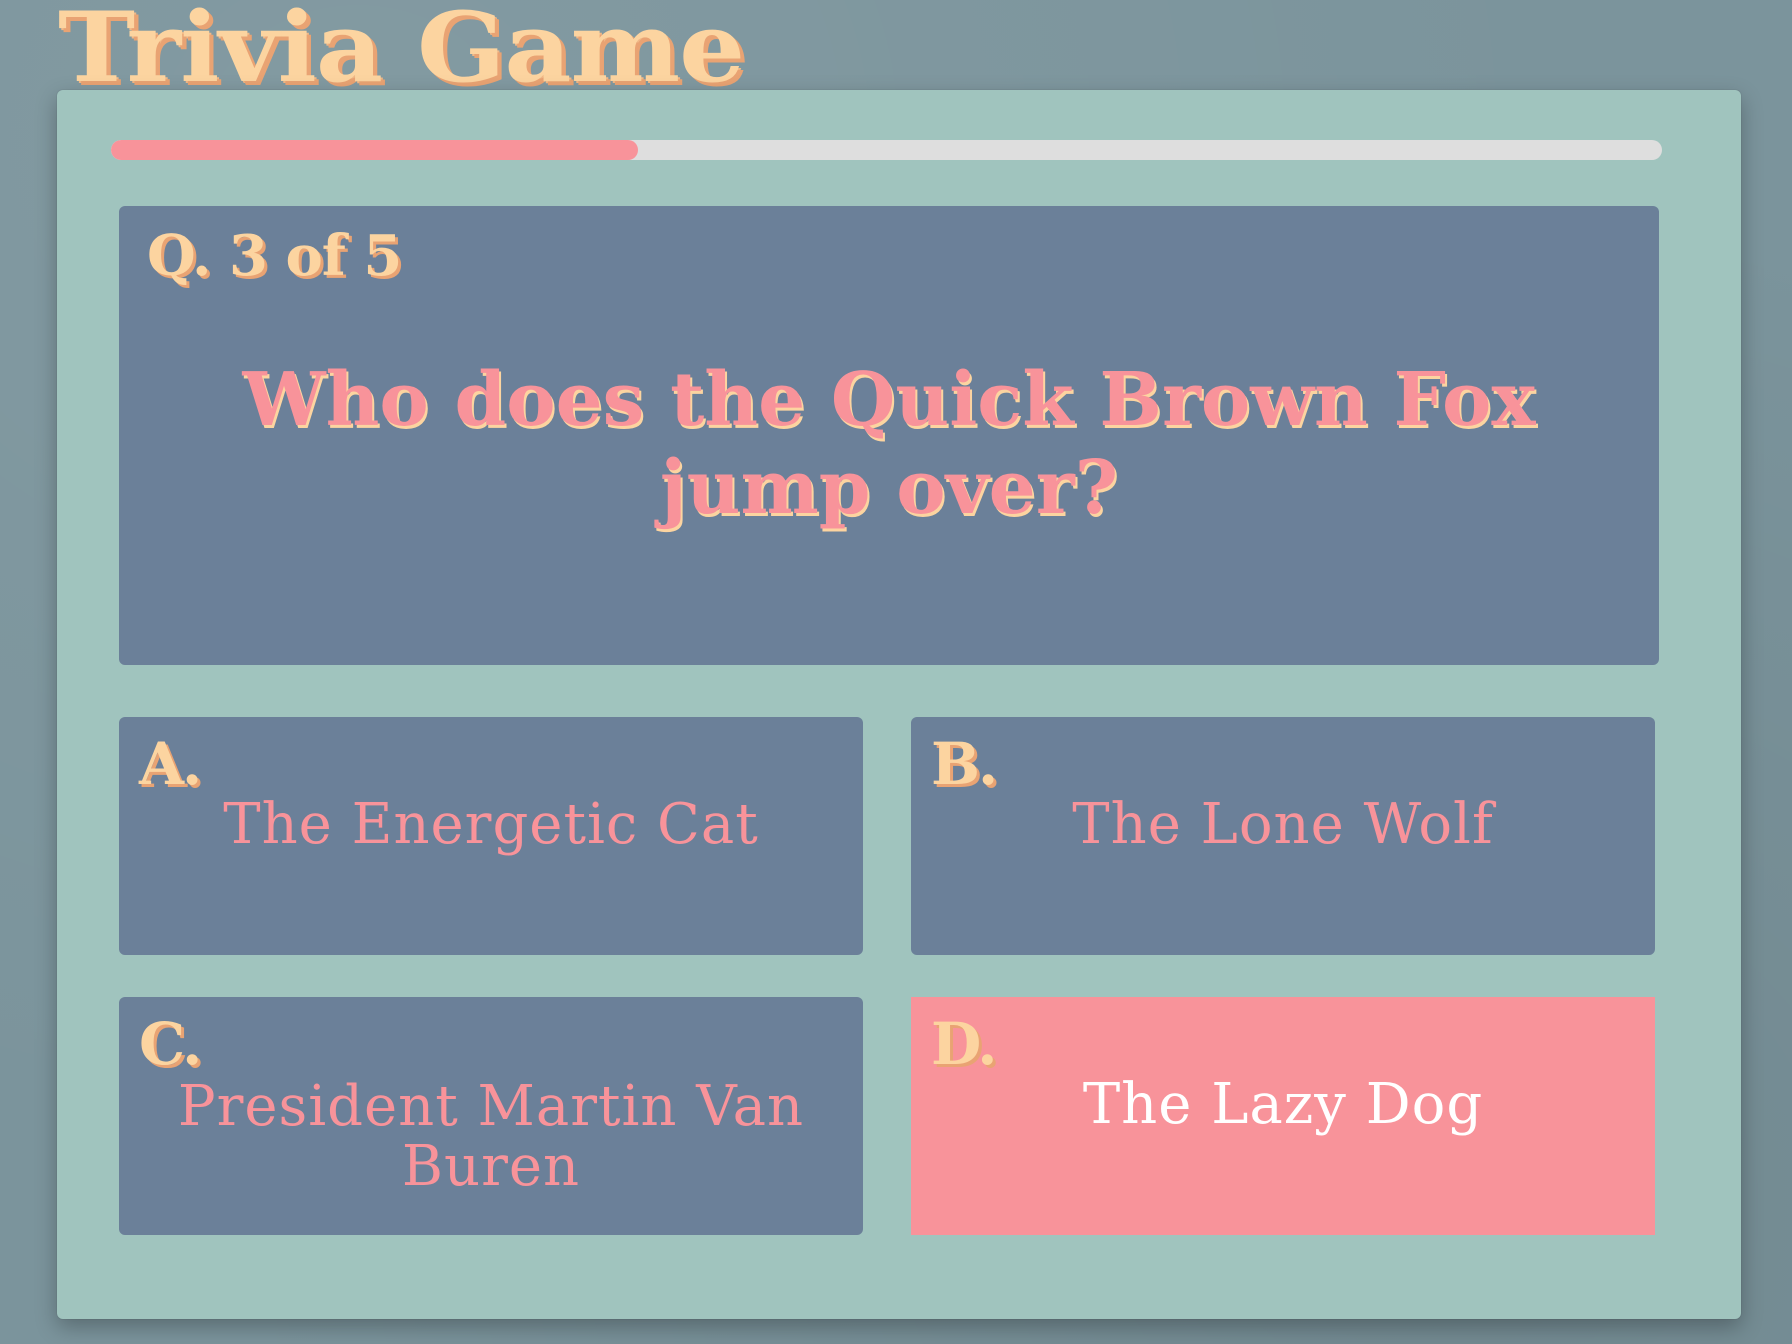  I want to click on answer-option-b: B. The Lone Wolf, so click(1283, 836).